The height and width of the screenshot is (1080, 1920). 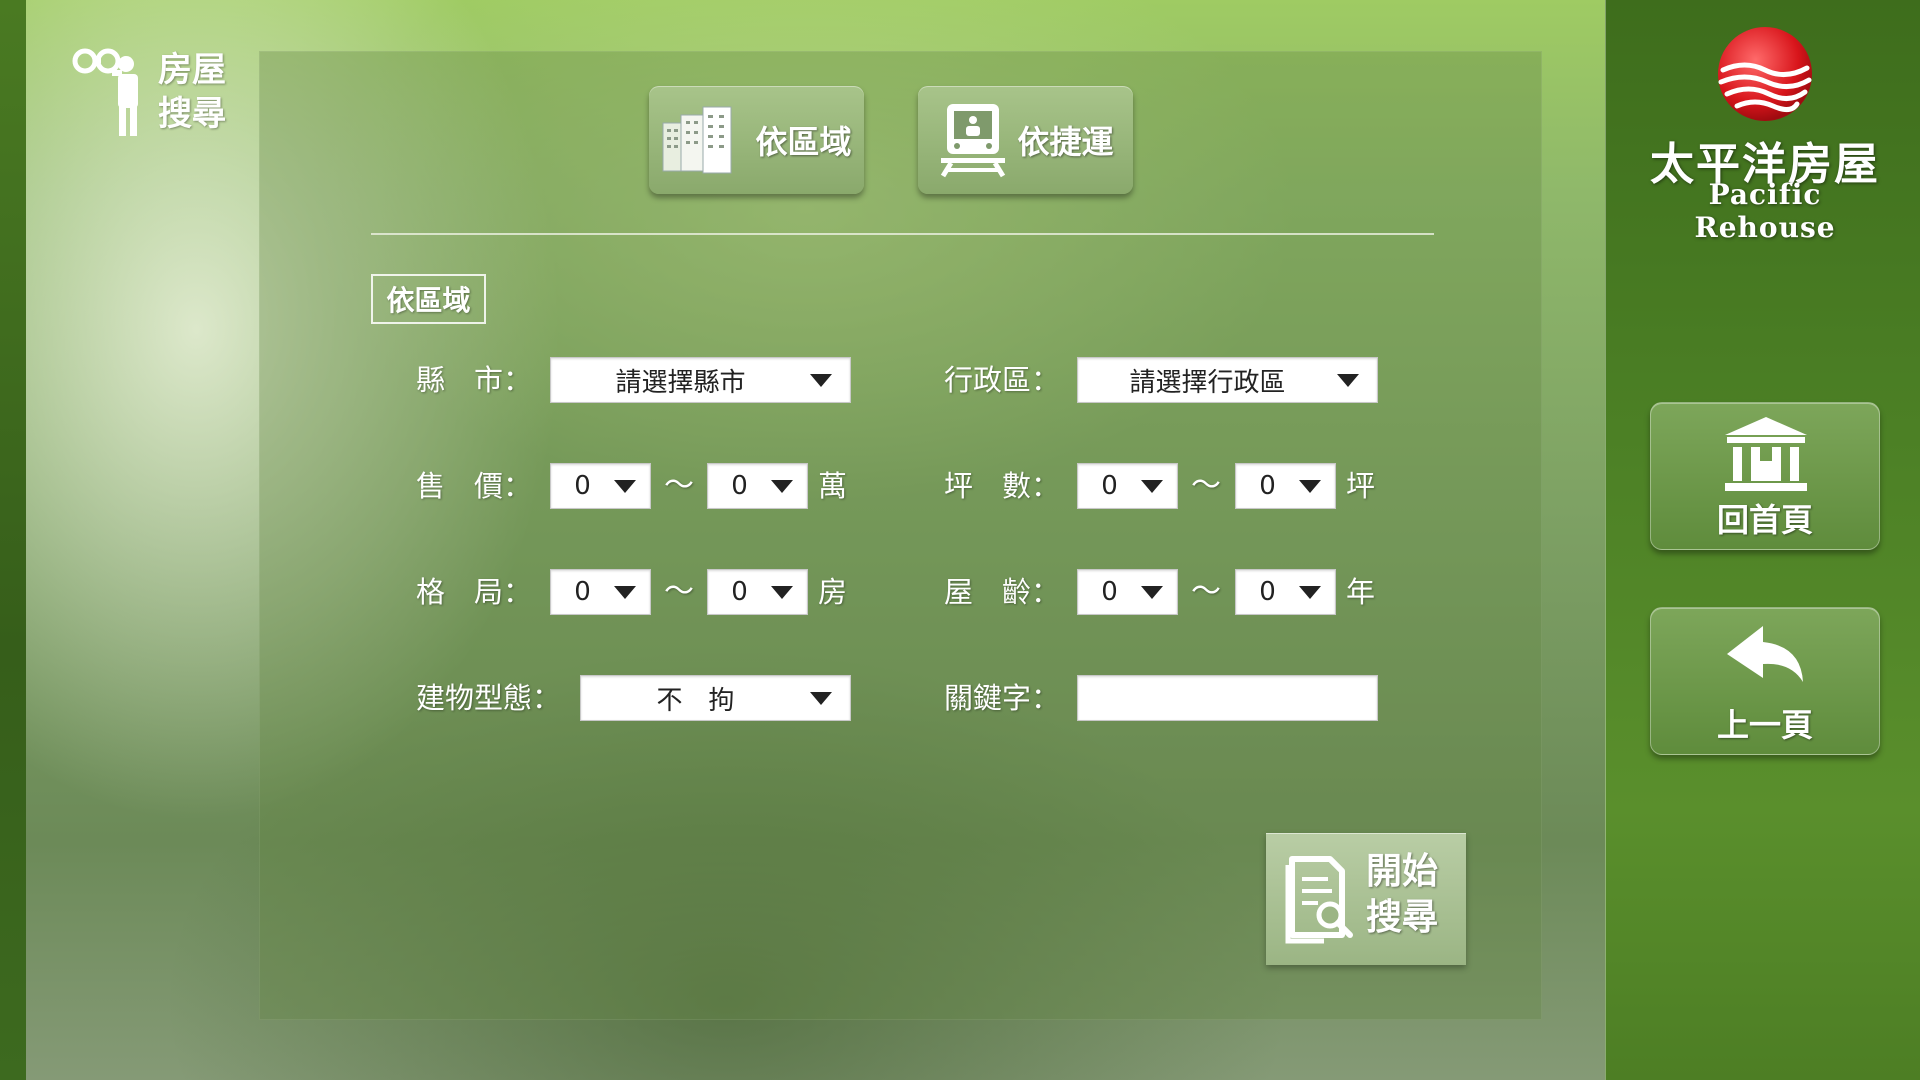 What do you see at coordinates (1319, 900) in the screenshot?
I see `document-search-icon` at bounding box center [1319, 900].